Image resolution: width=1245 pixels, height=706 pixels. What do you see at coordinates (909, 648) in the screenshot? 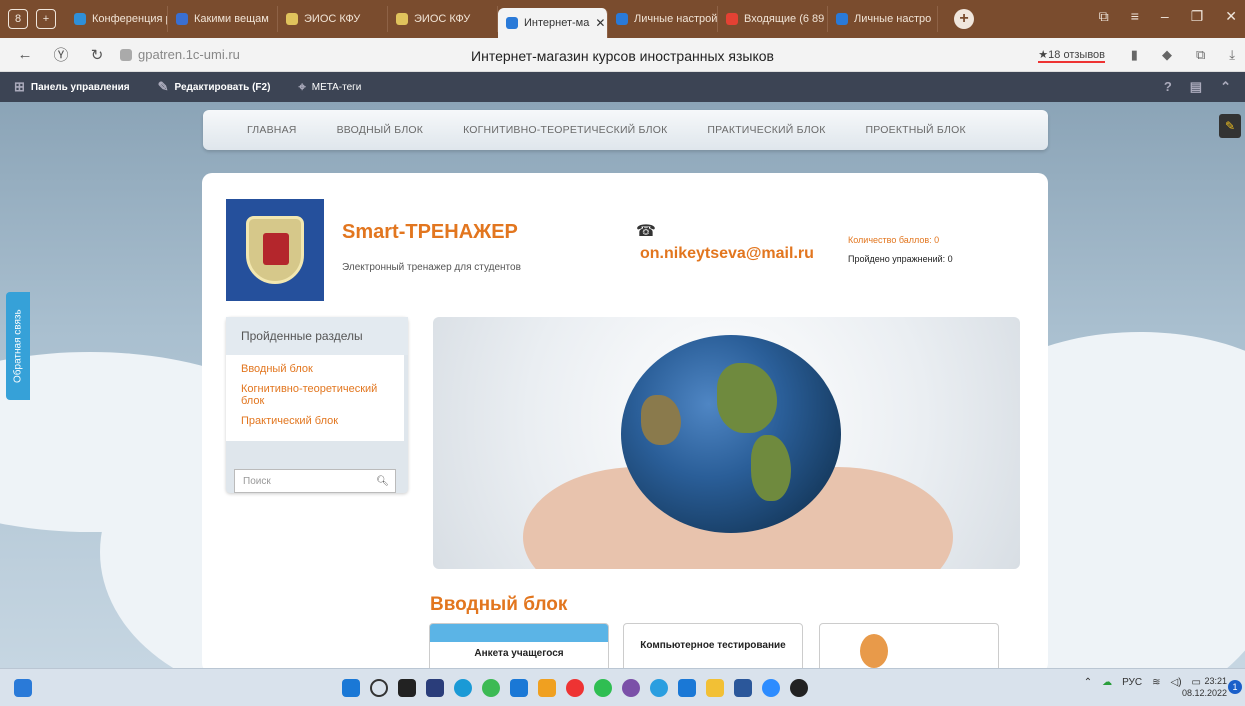
I see `course-card-cartoon` at bounding box center [909, 648].